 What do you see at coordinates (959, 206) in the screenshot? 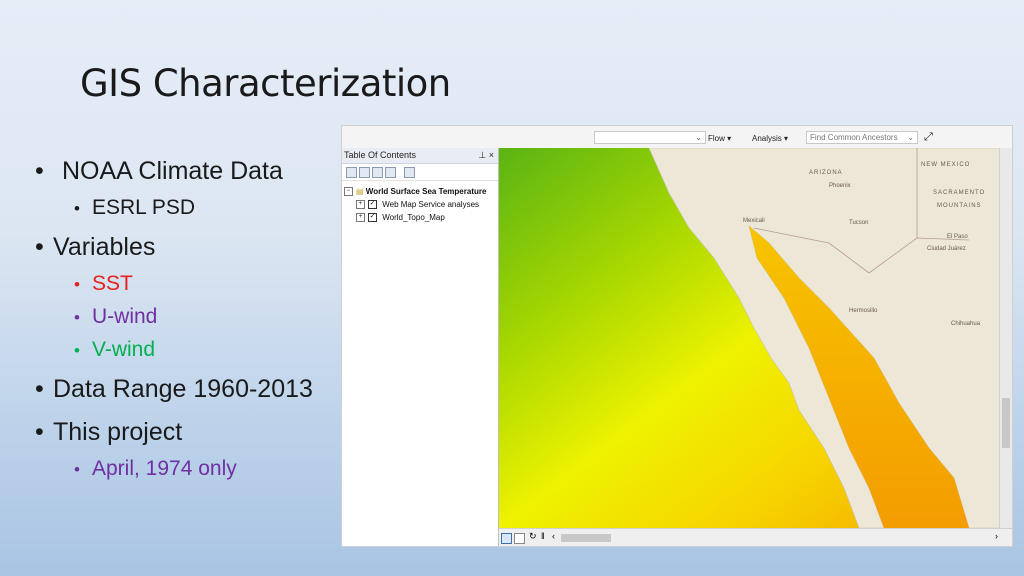
I see `map-label-mountains: MOUNTAINS` at bounding box center [959, 206].